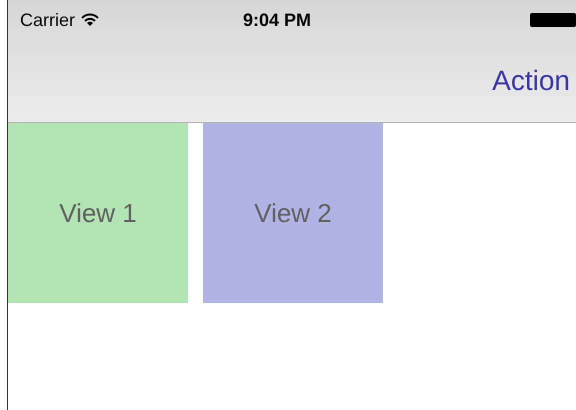 This screenshot has height=410, width=576. What do you see at coordinates (553, 20) in the screenshot?
I see `battery-icon` at bounding box center [553, 20].